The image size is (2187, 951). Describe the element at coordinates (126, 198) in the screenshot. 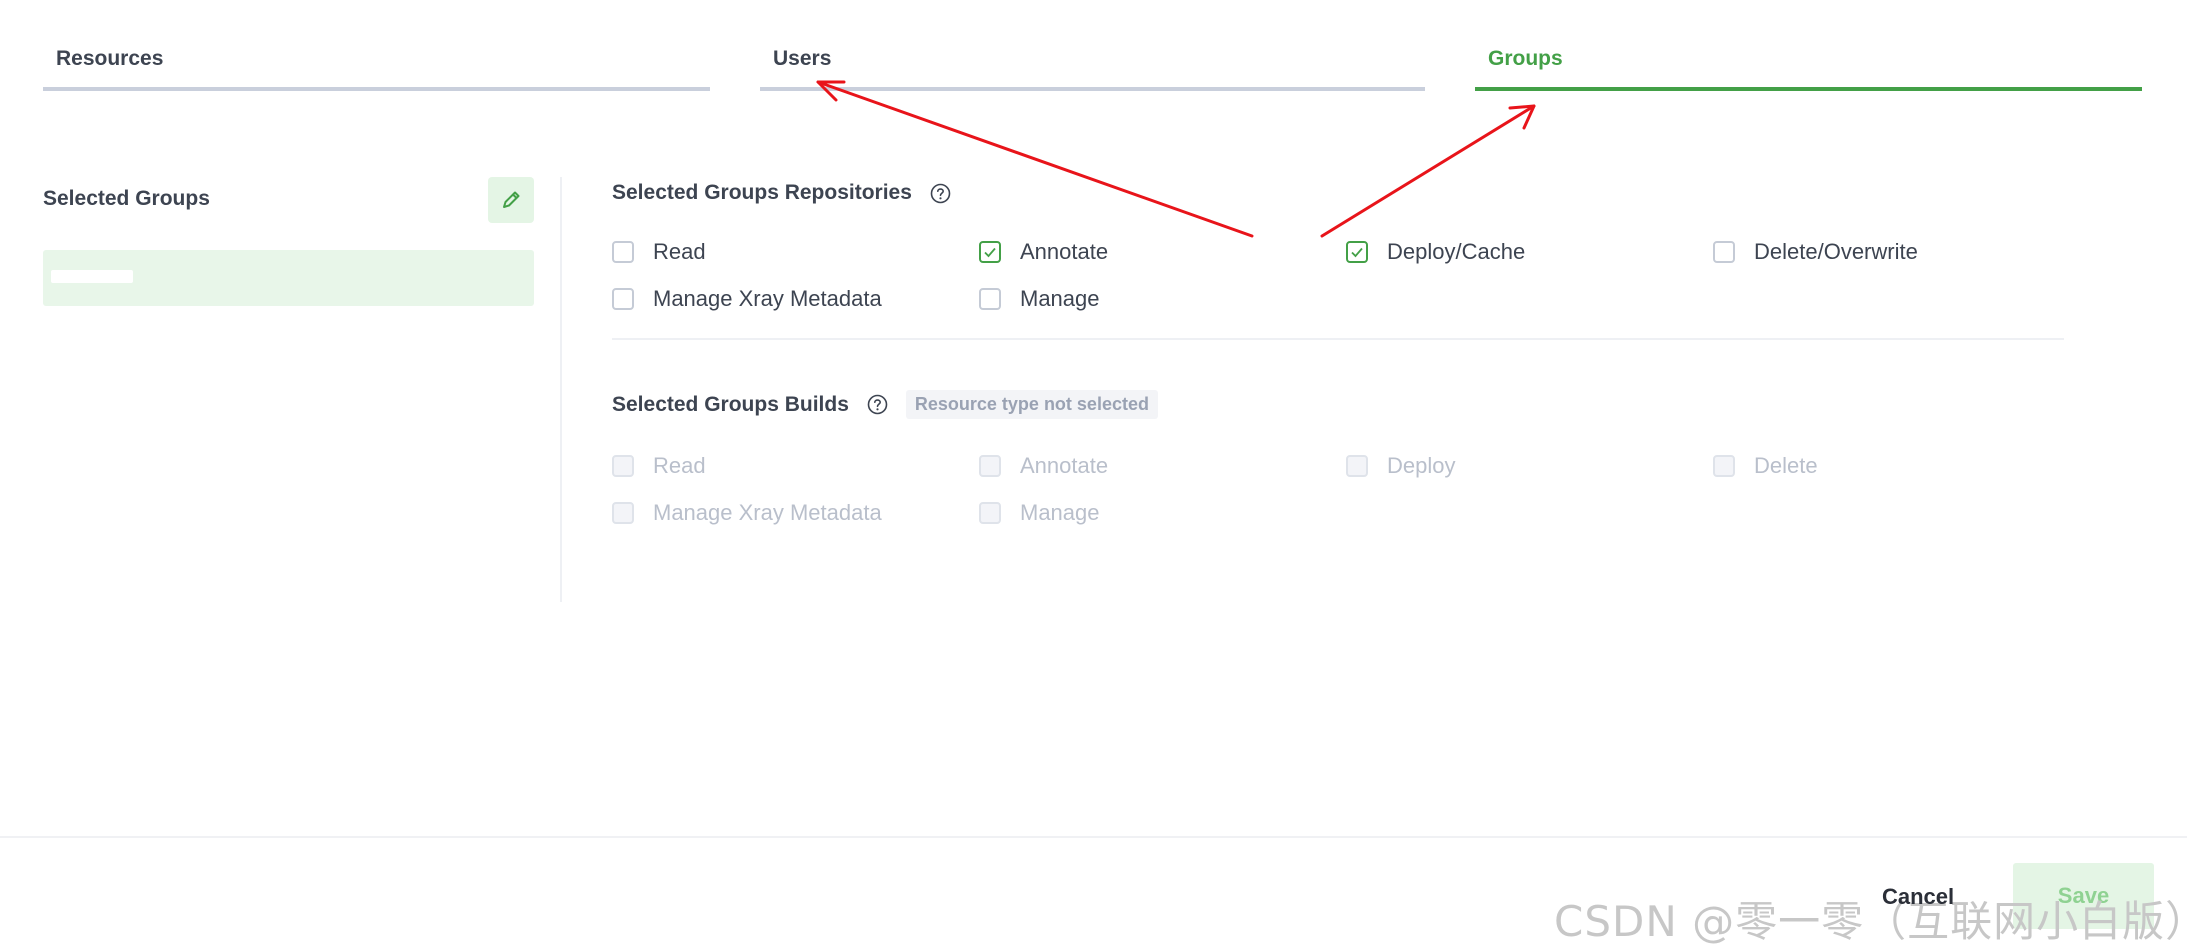

I see `selected-groups-title: Selected Groups` at that location.